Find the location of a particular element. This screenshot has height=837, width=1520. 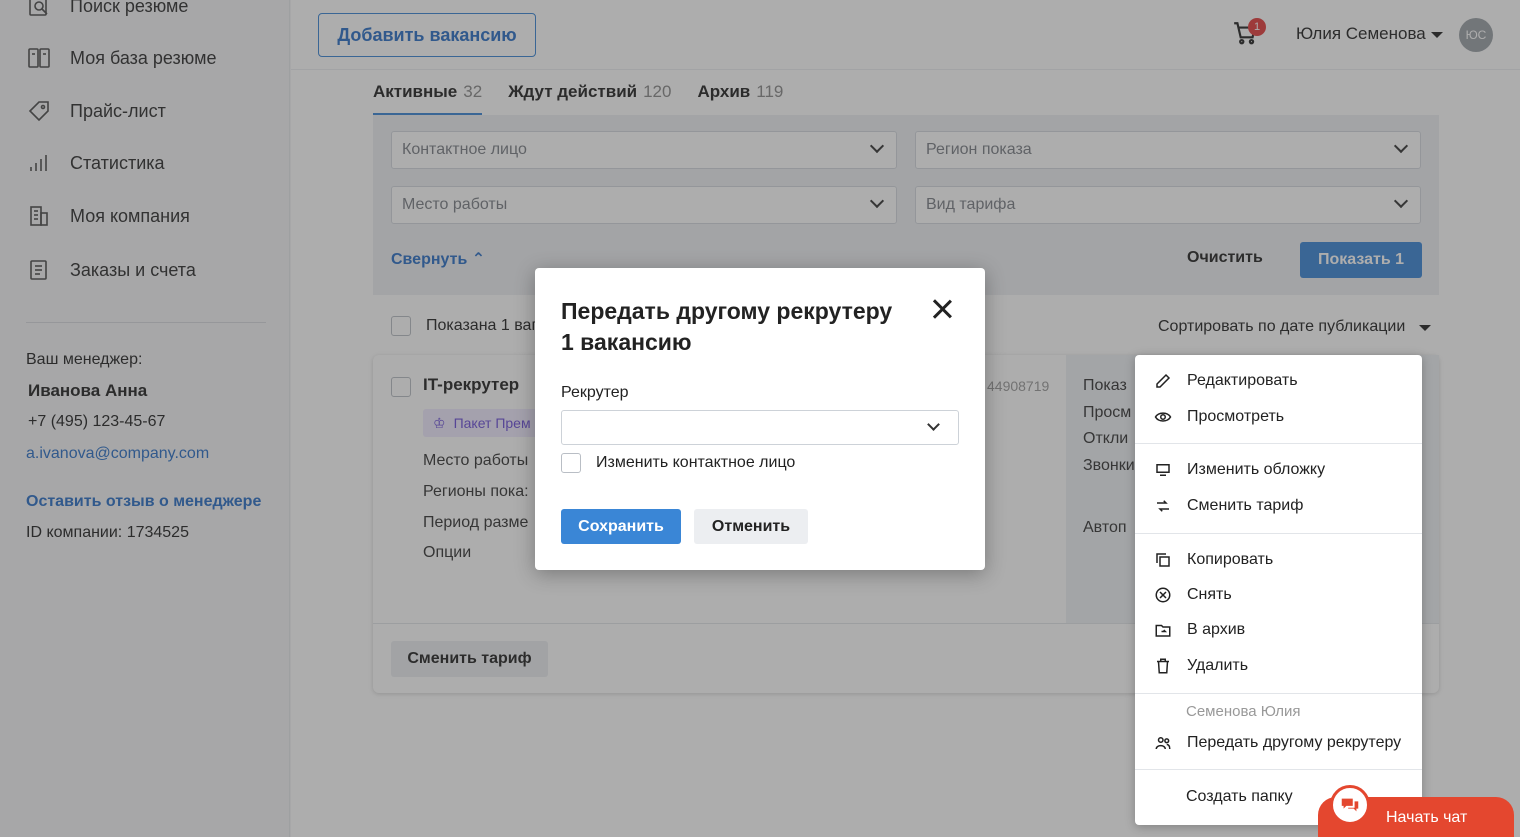

chat-icon is located at coordinates (1350, 805).